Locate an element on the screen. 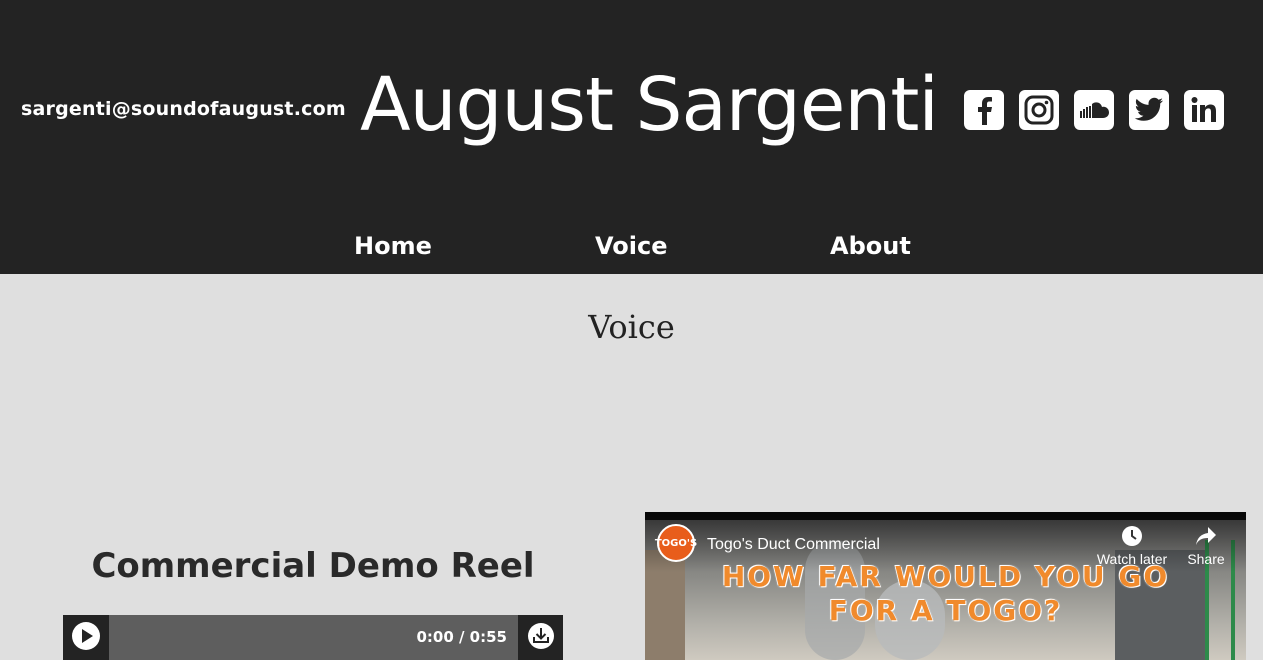 This screenshot has height=660, width=1263. download-button is located at coordinates (540, 637).